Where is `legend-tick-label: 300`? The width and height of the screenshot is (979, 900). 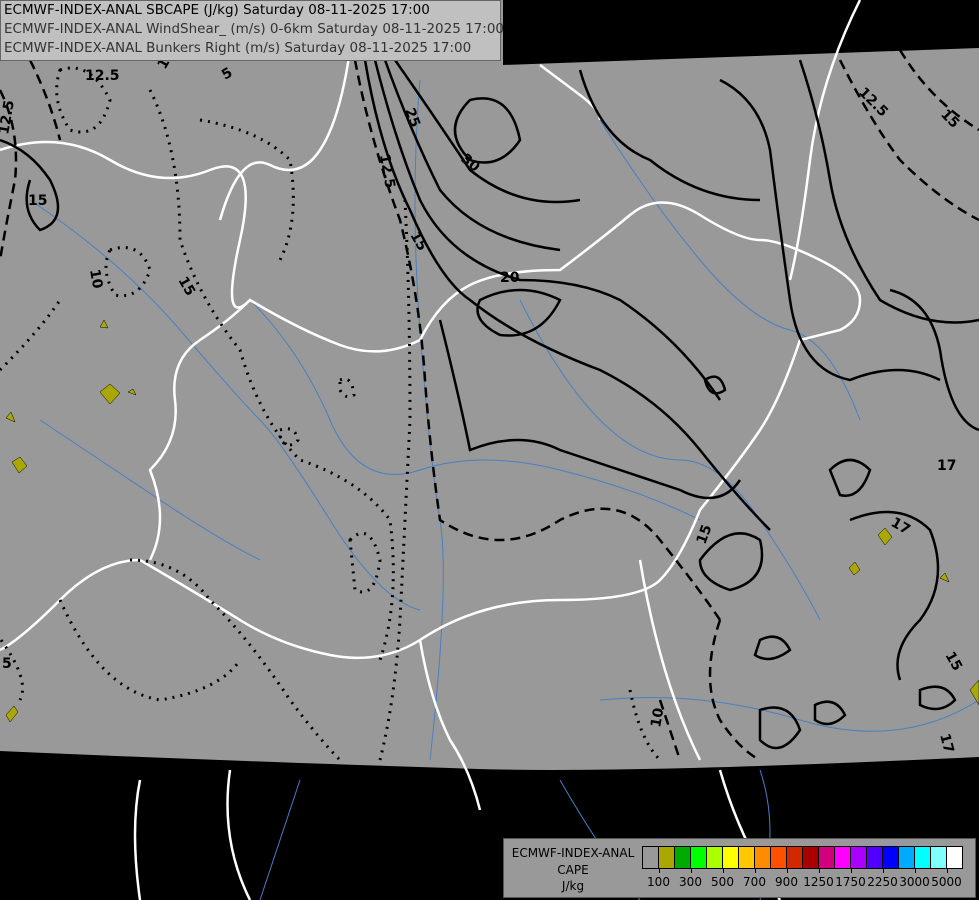
legend-tick-label: 300 is located at coordinates (690, 882).